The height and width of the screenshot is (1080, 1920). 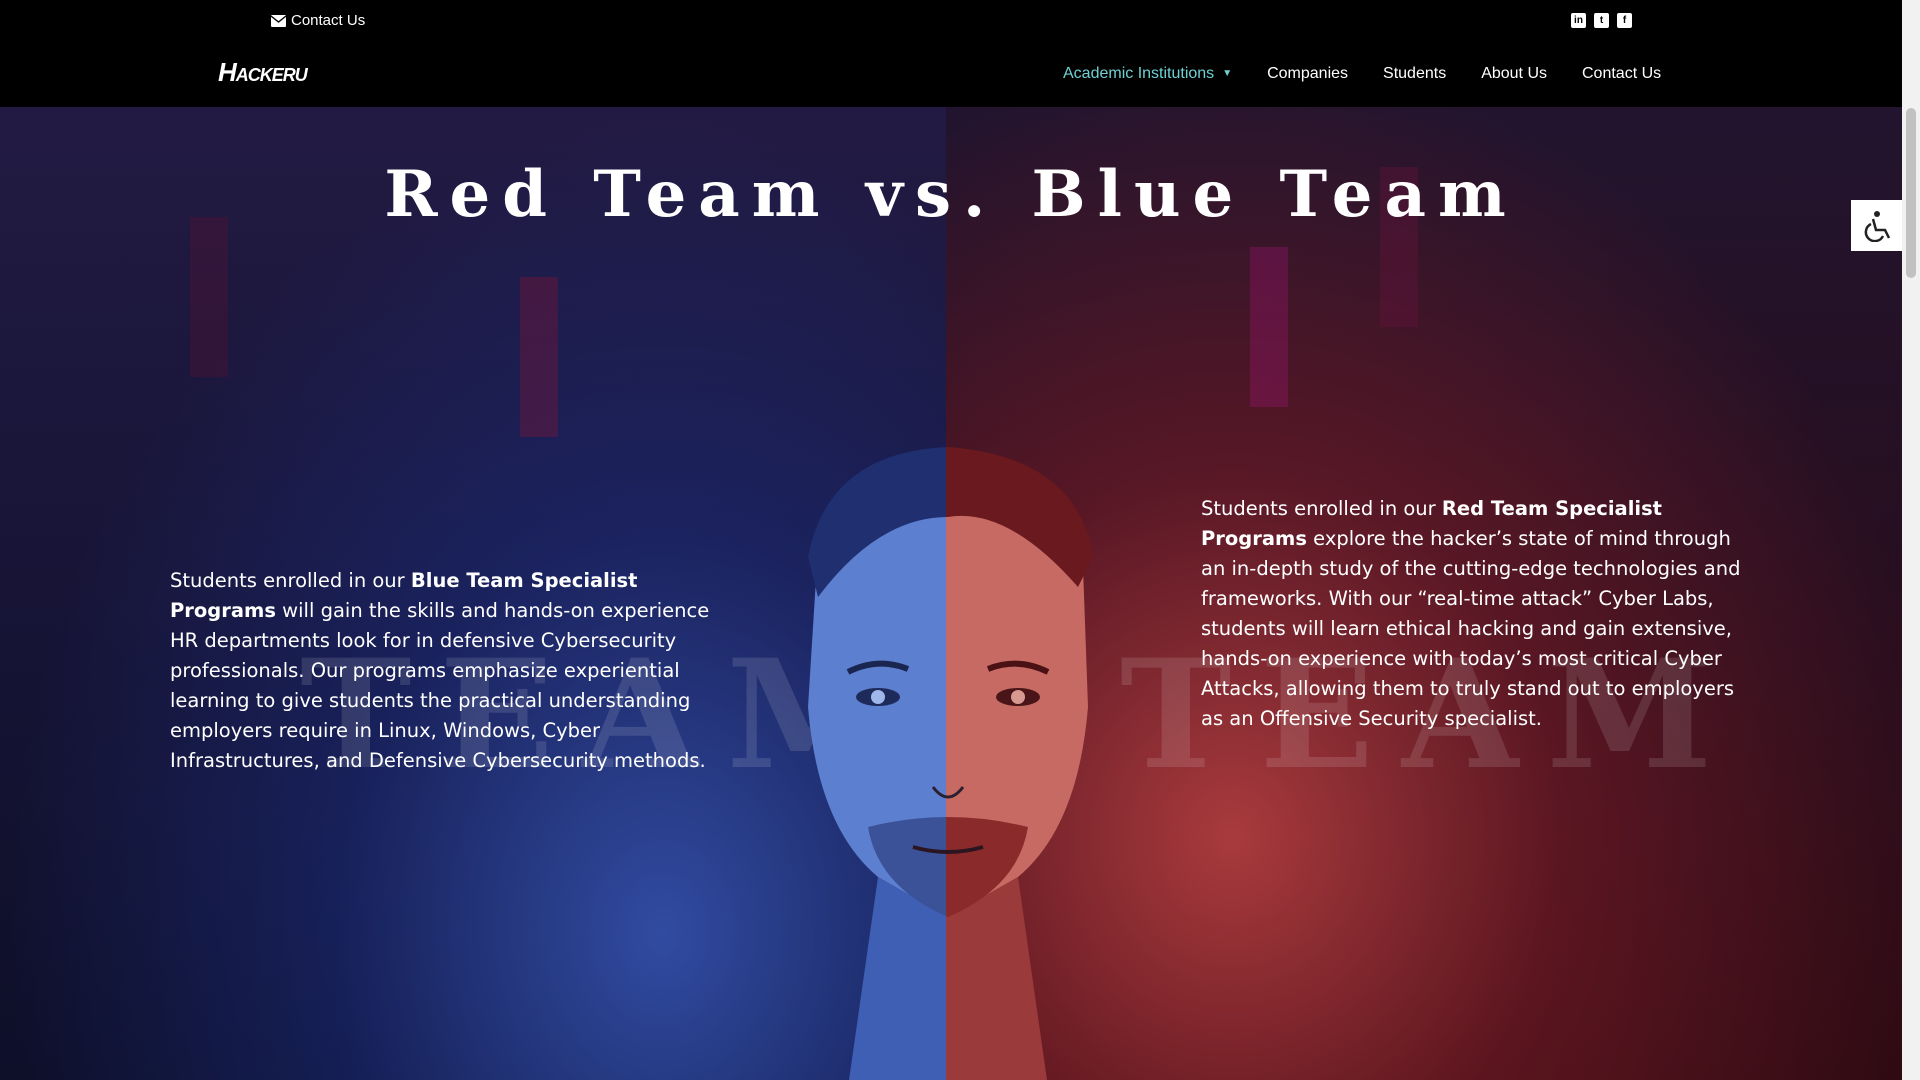 I want to click on nav-item-academic-institutions: Academic Institutions ▼, so click(x=1147, y=74).